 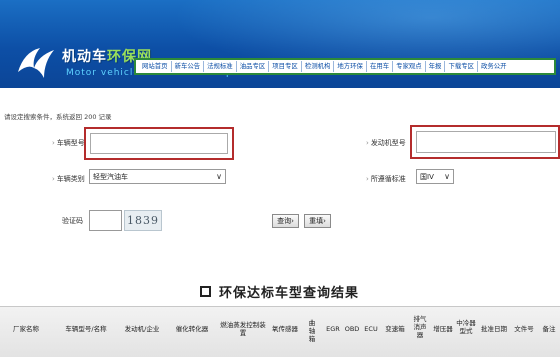 I want to click on nav-item-reports: 年报, so click(x=436, y=66).